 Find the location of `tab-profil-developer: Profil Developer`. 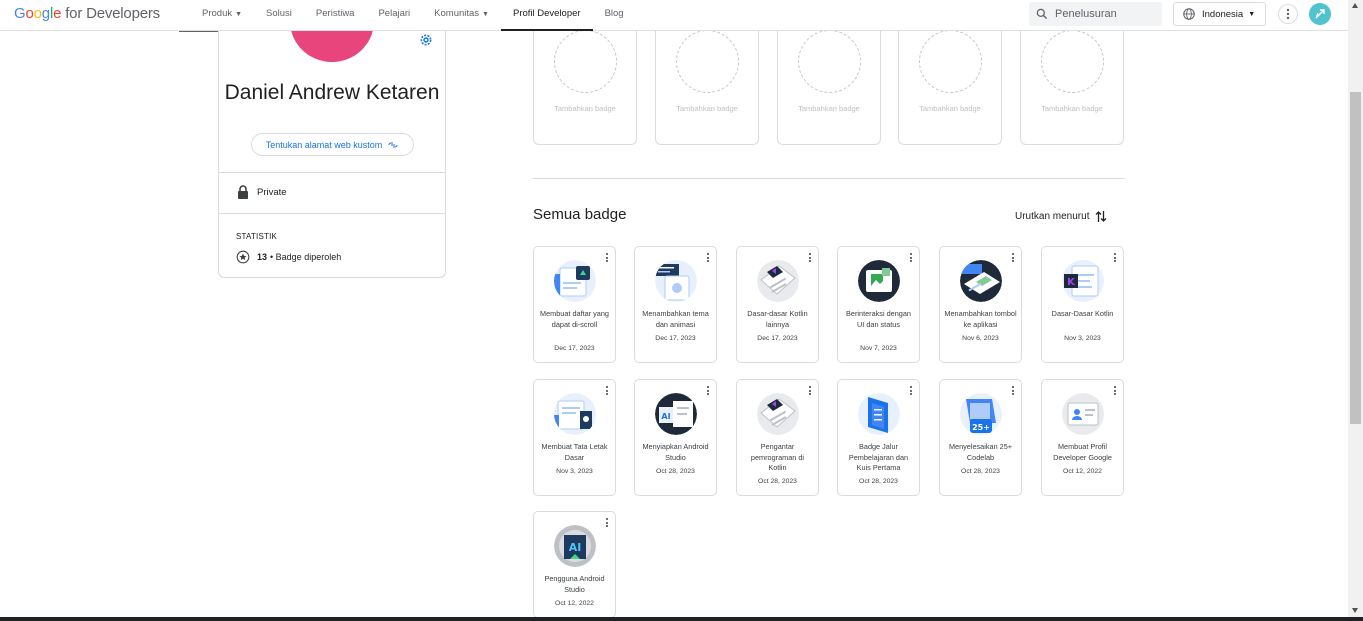

tab-profil-developer: Profil Developer is located at coordinates (546, 15).